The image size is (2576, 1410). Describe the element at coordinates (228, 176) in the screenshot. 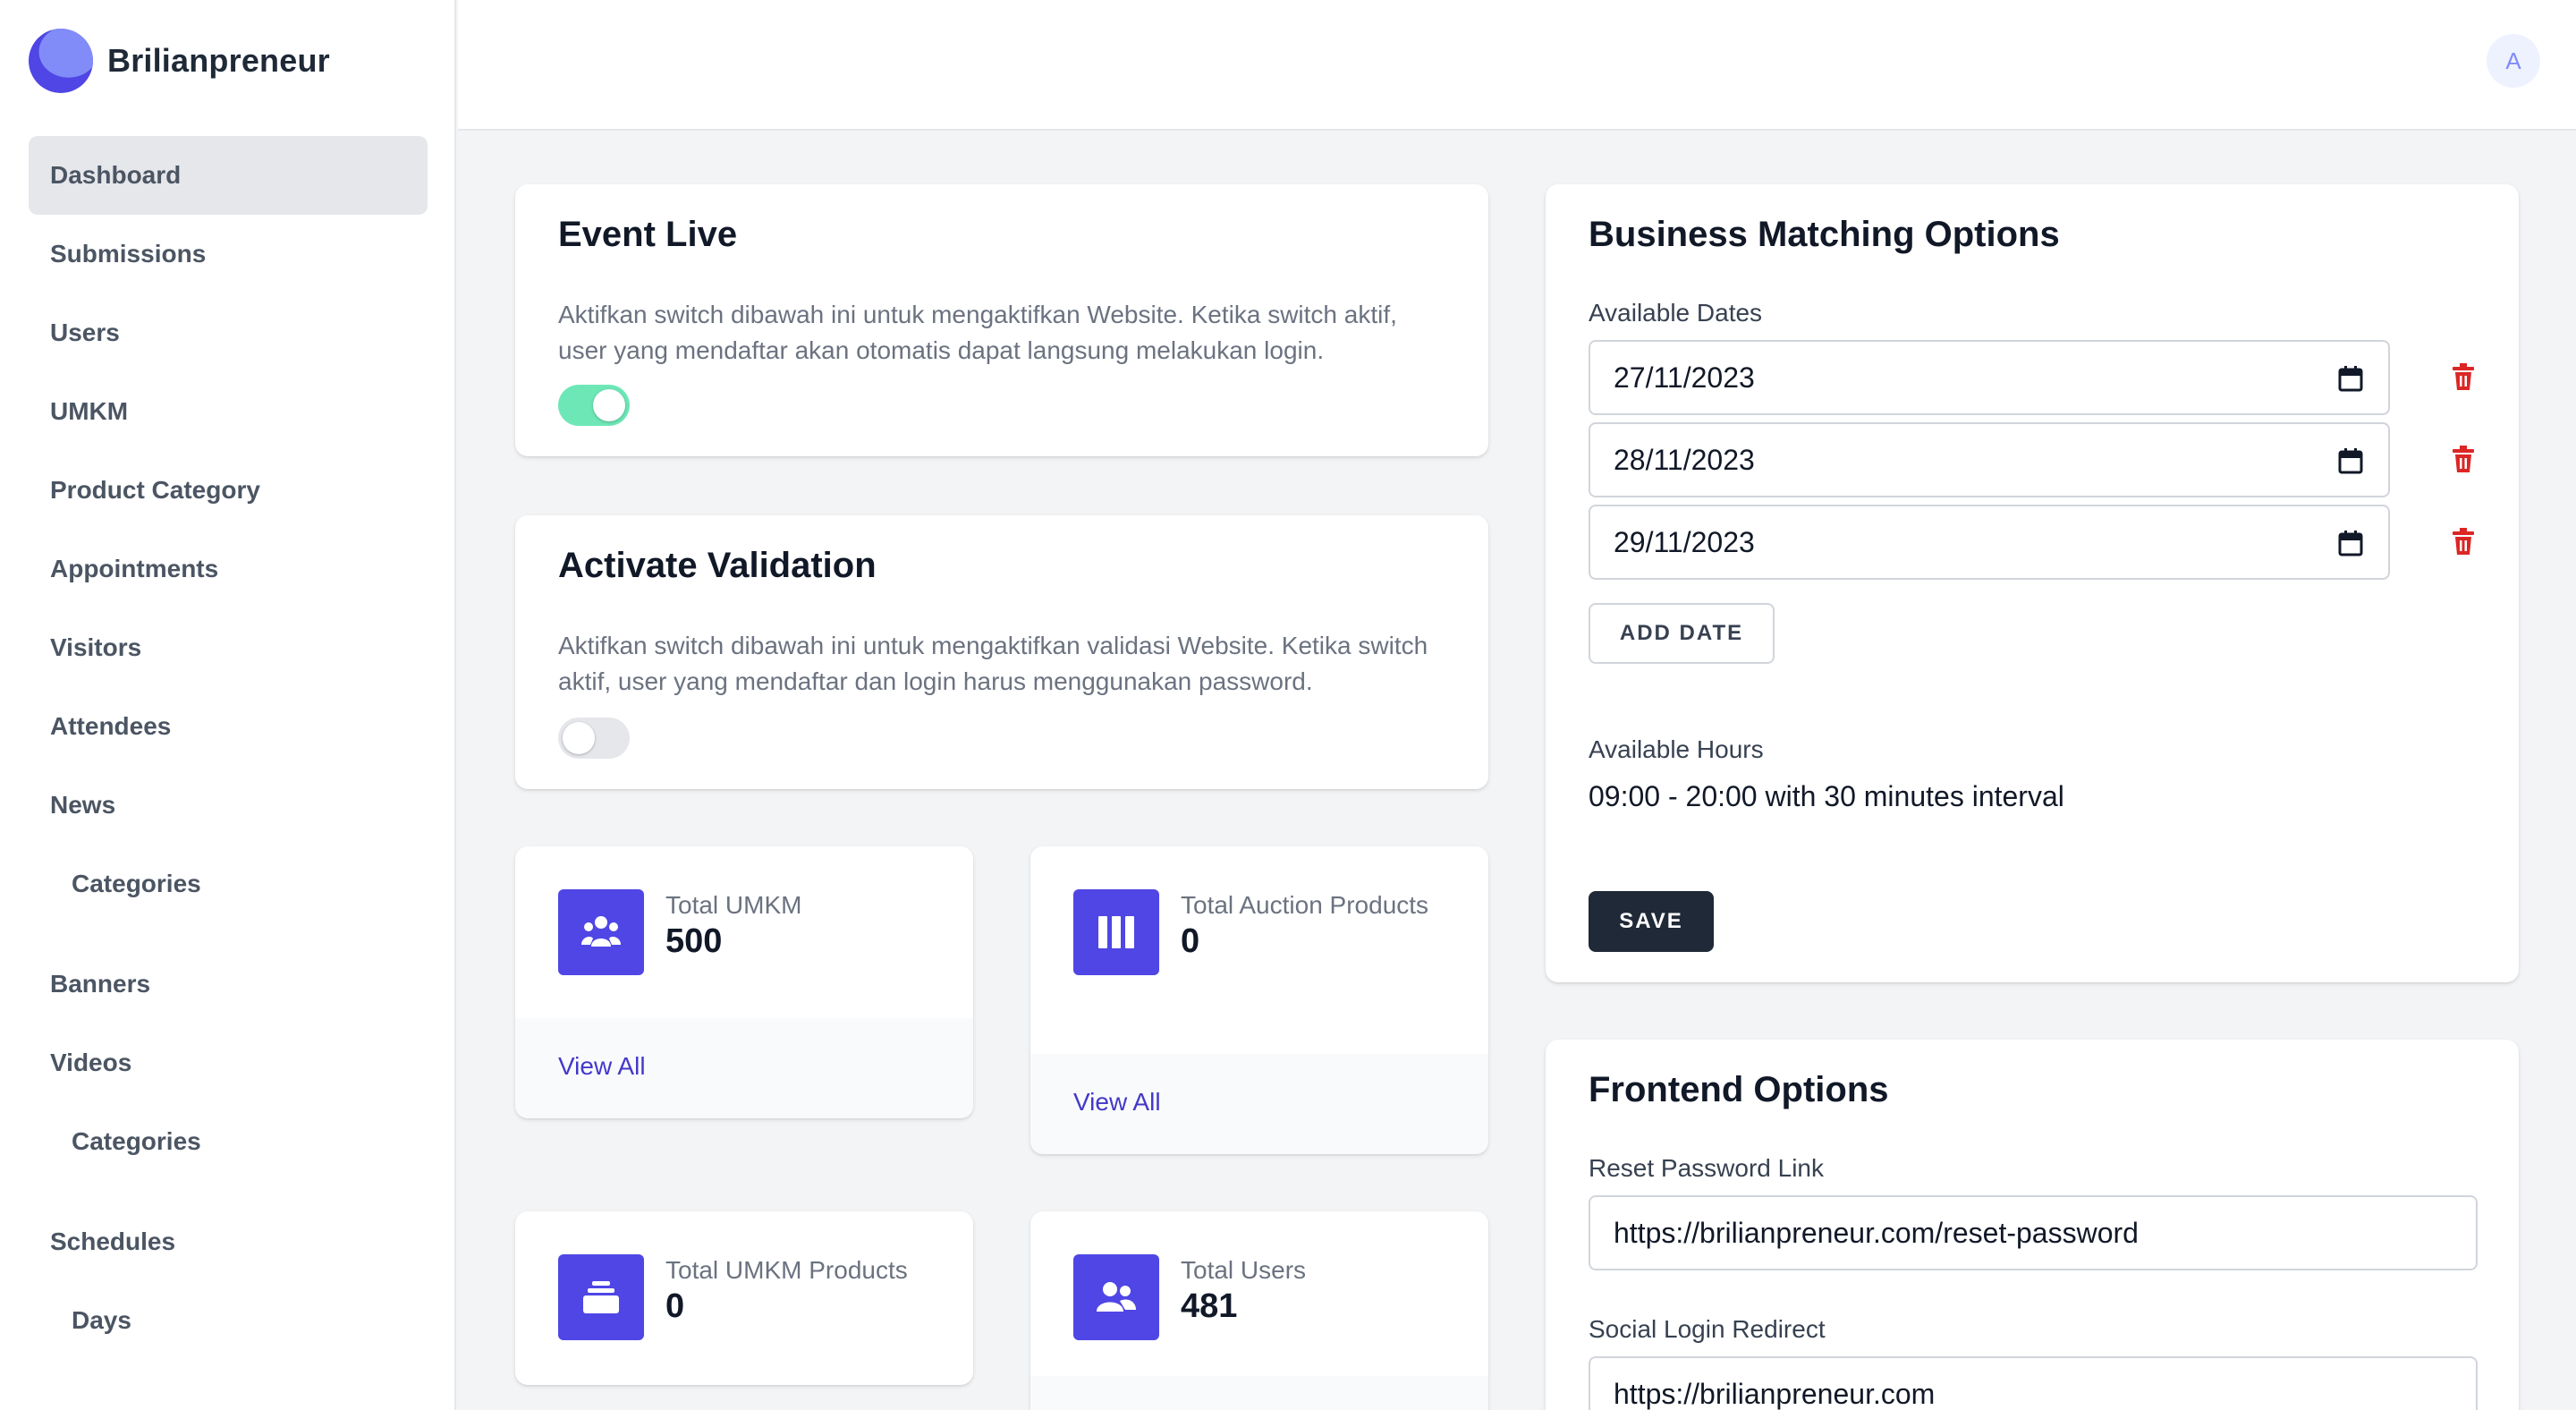

I see `sidebar-item-dashboard: Dashboard` at that location.